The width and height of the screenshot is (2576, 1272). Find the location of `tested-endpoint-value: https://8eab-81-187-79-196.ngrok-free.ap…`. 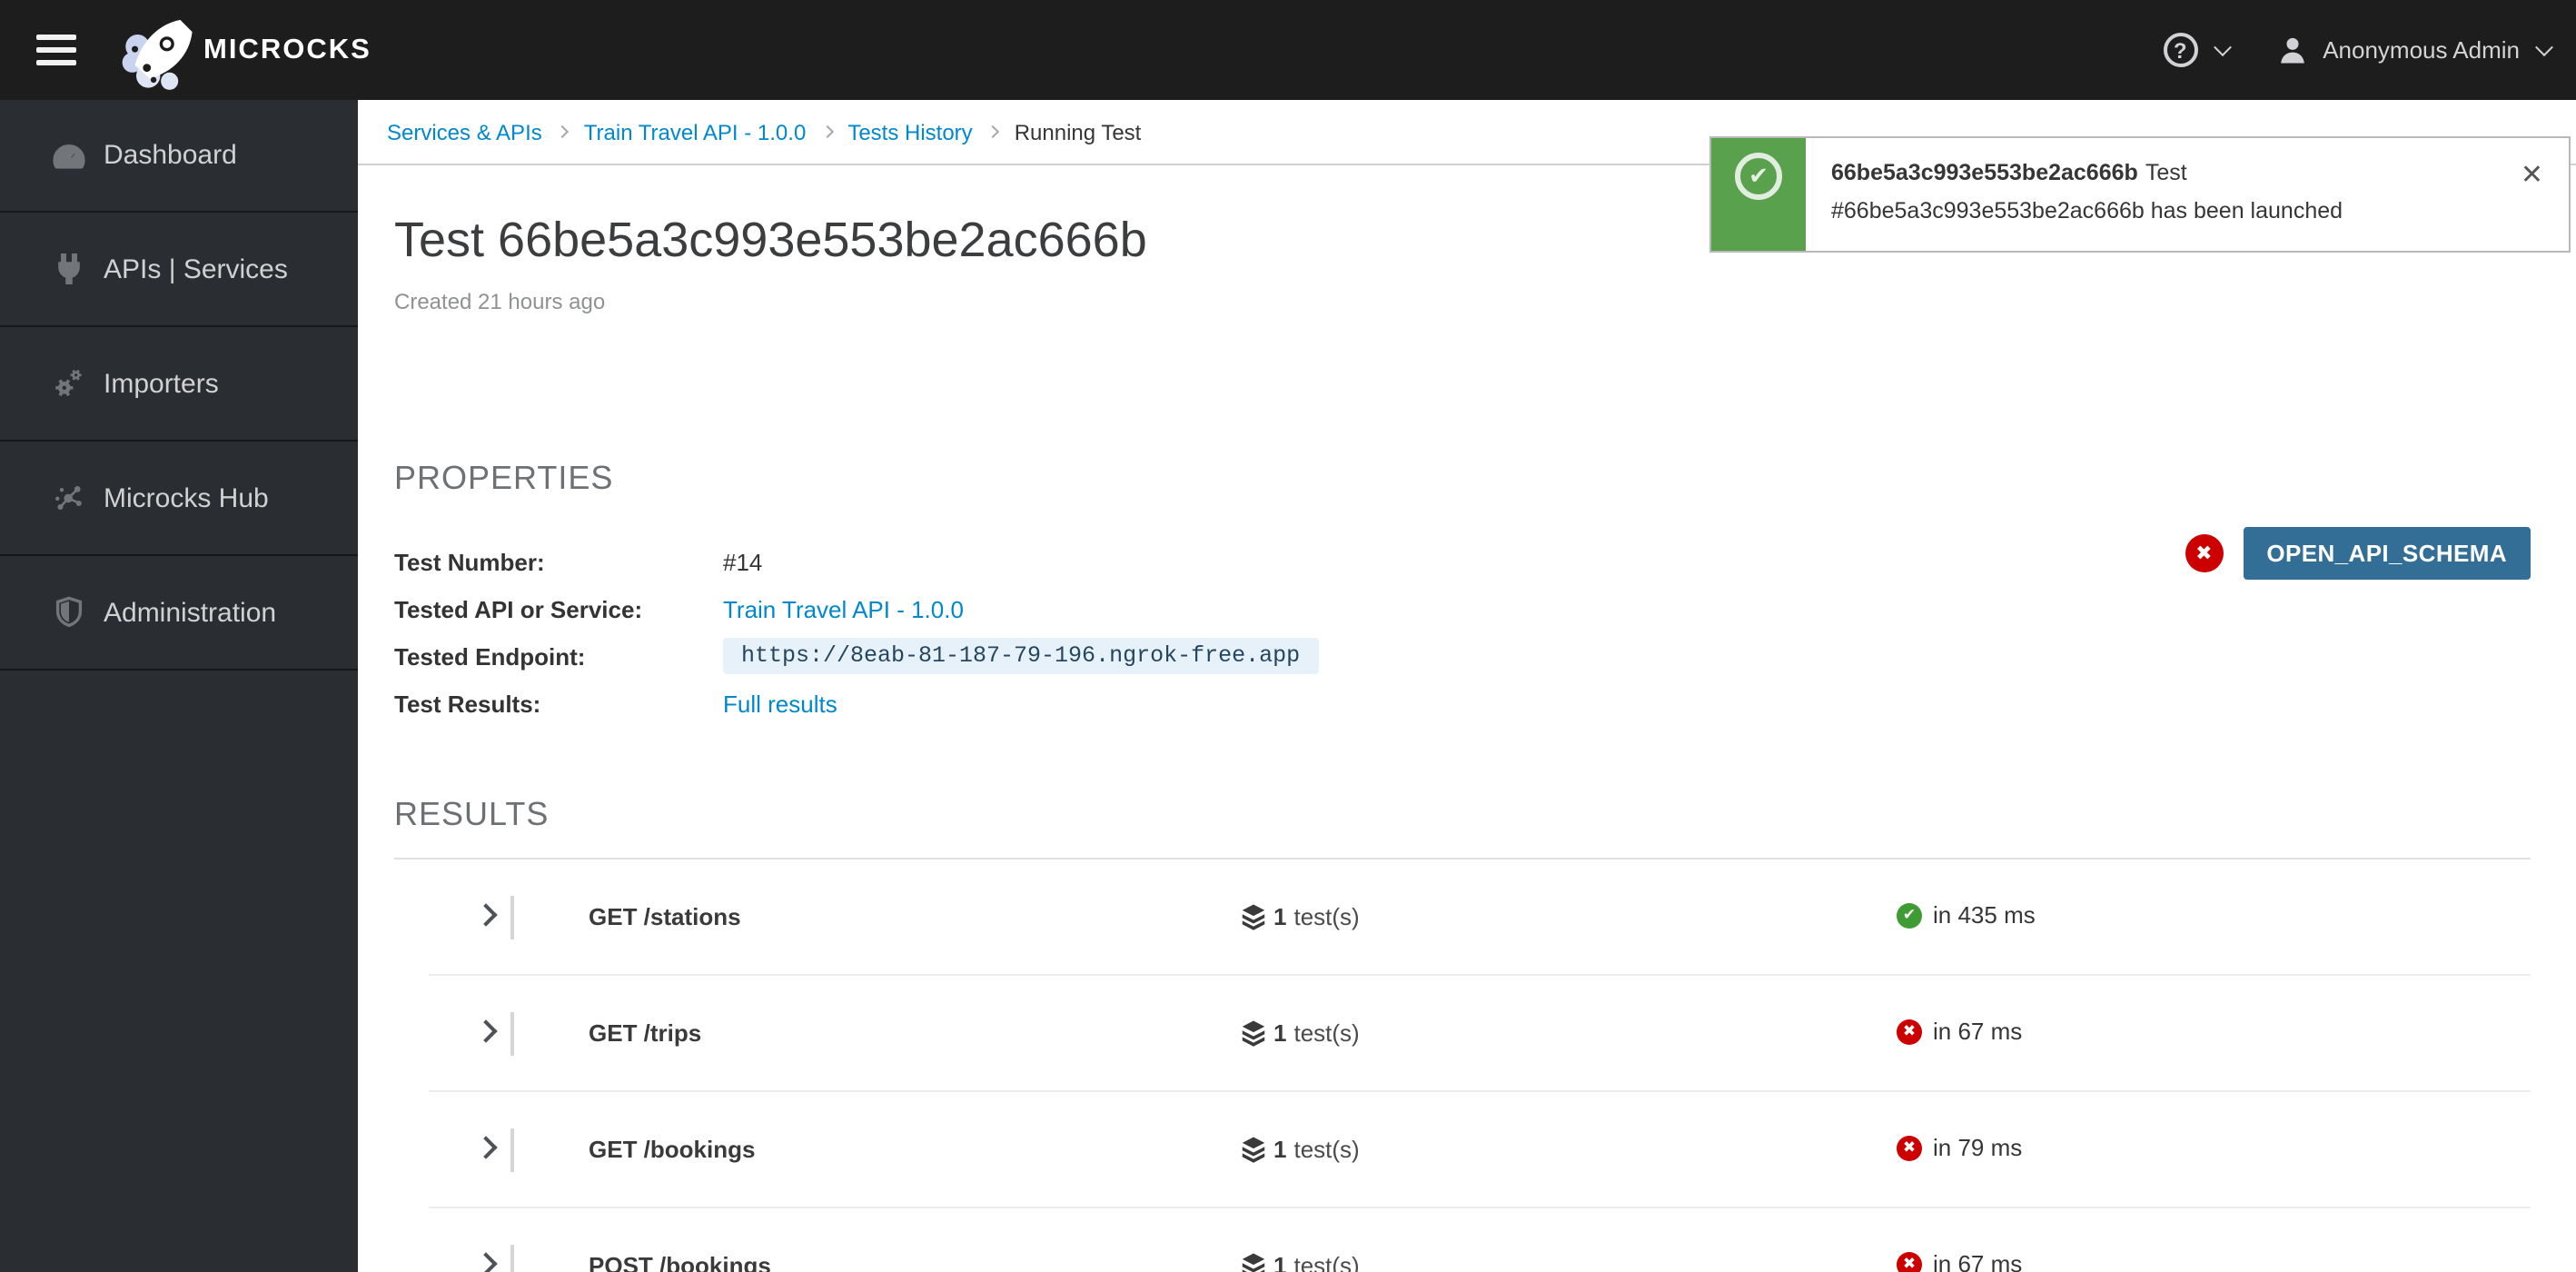

tested-endpoint-value: https://8eab-81-187-79-196.ngrok-free.ap… is located at coordinates (1021, 656).